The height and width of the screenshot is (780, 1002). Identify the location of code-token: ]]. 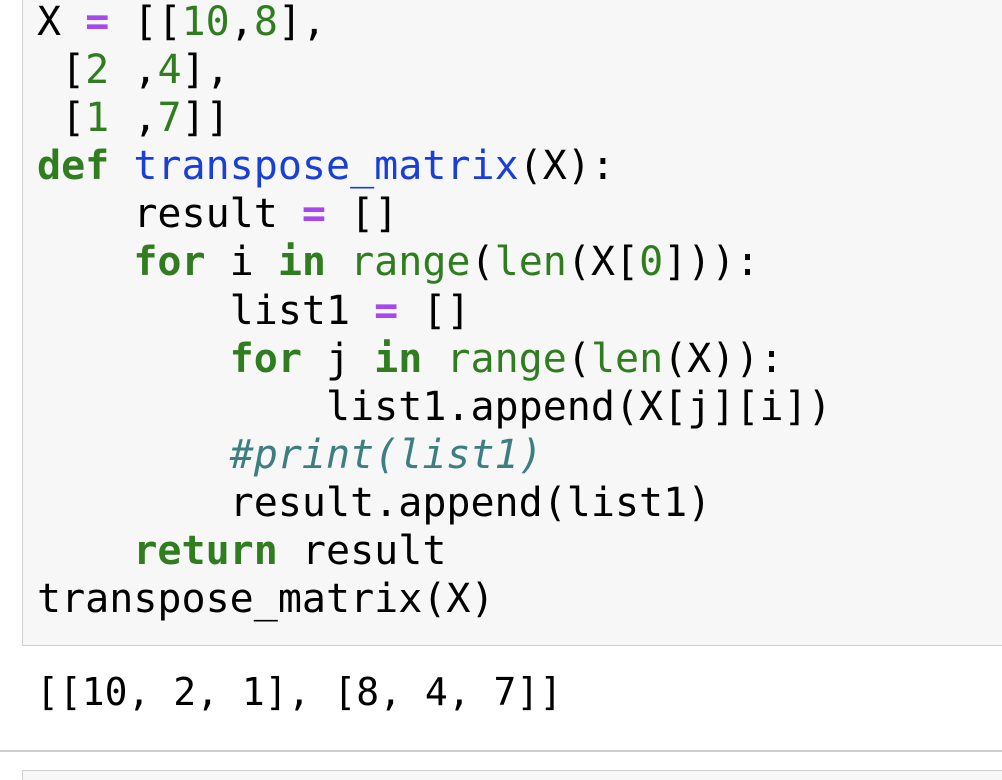
(205, 118).